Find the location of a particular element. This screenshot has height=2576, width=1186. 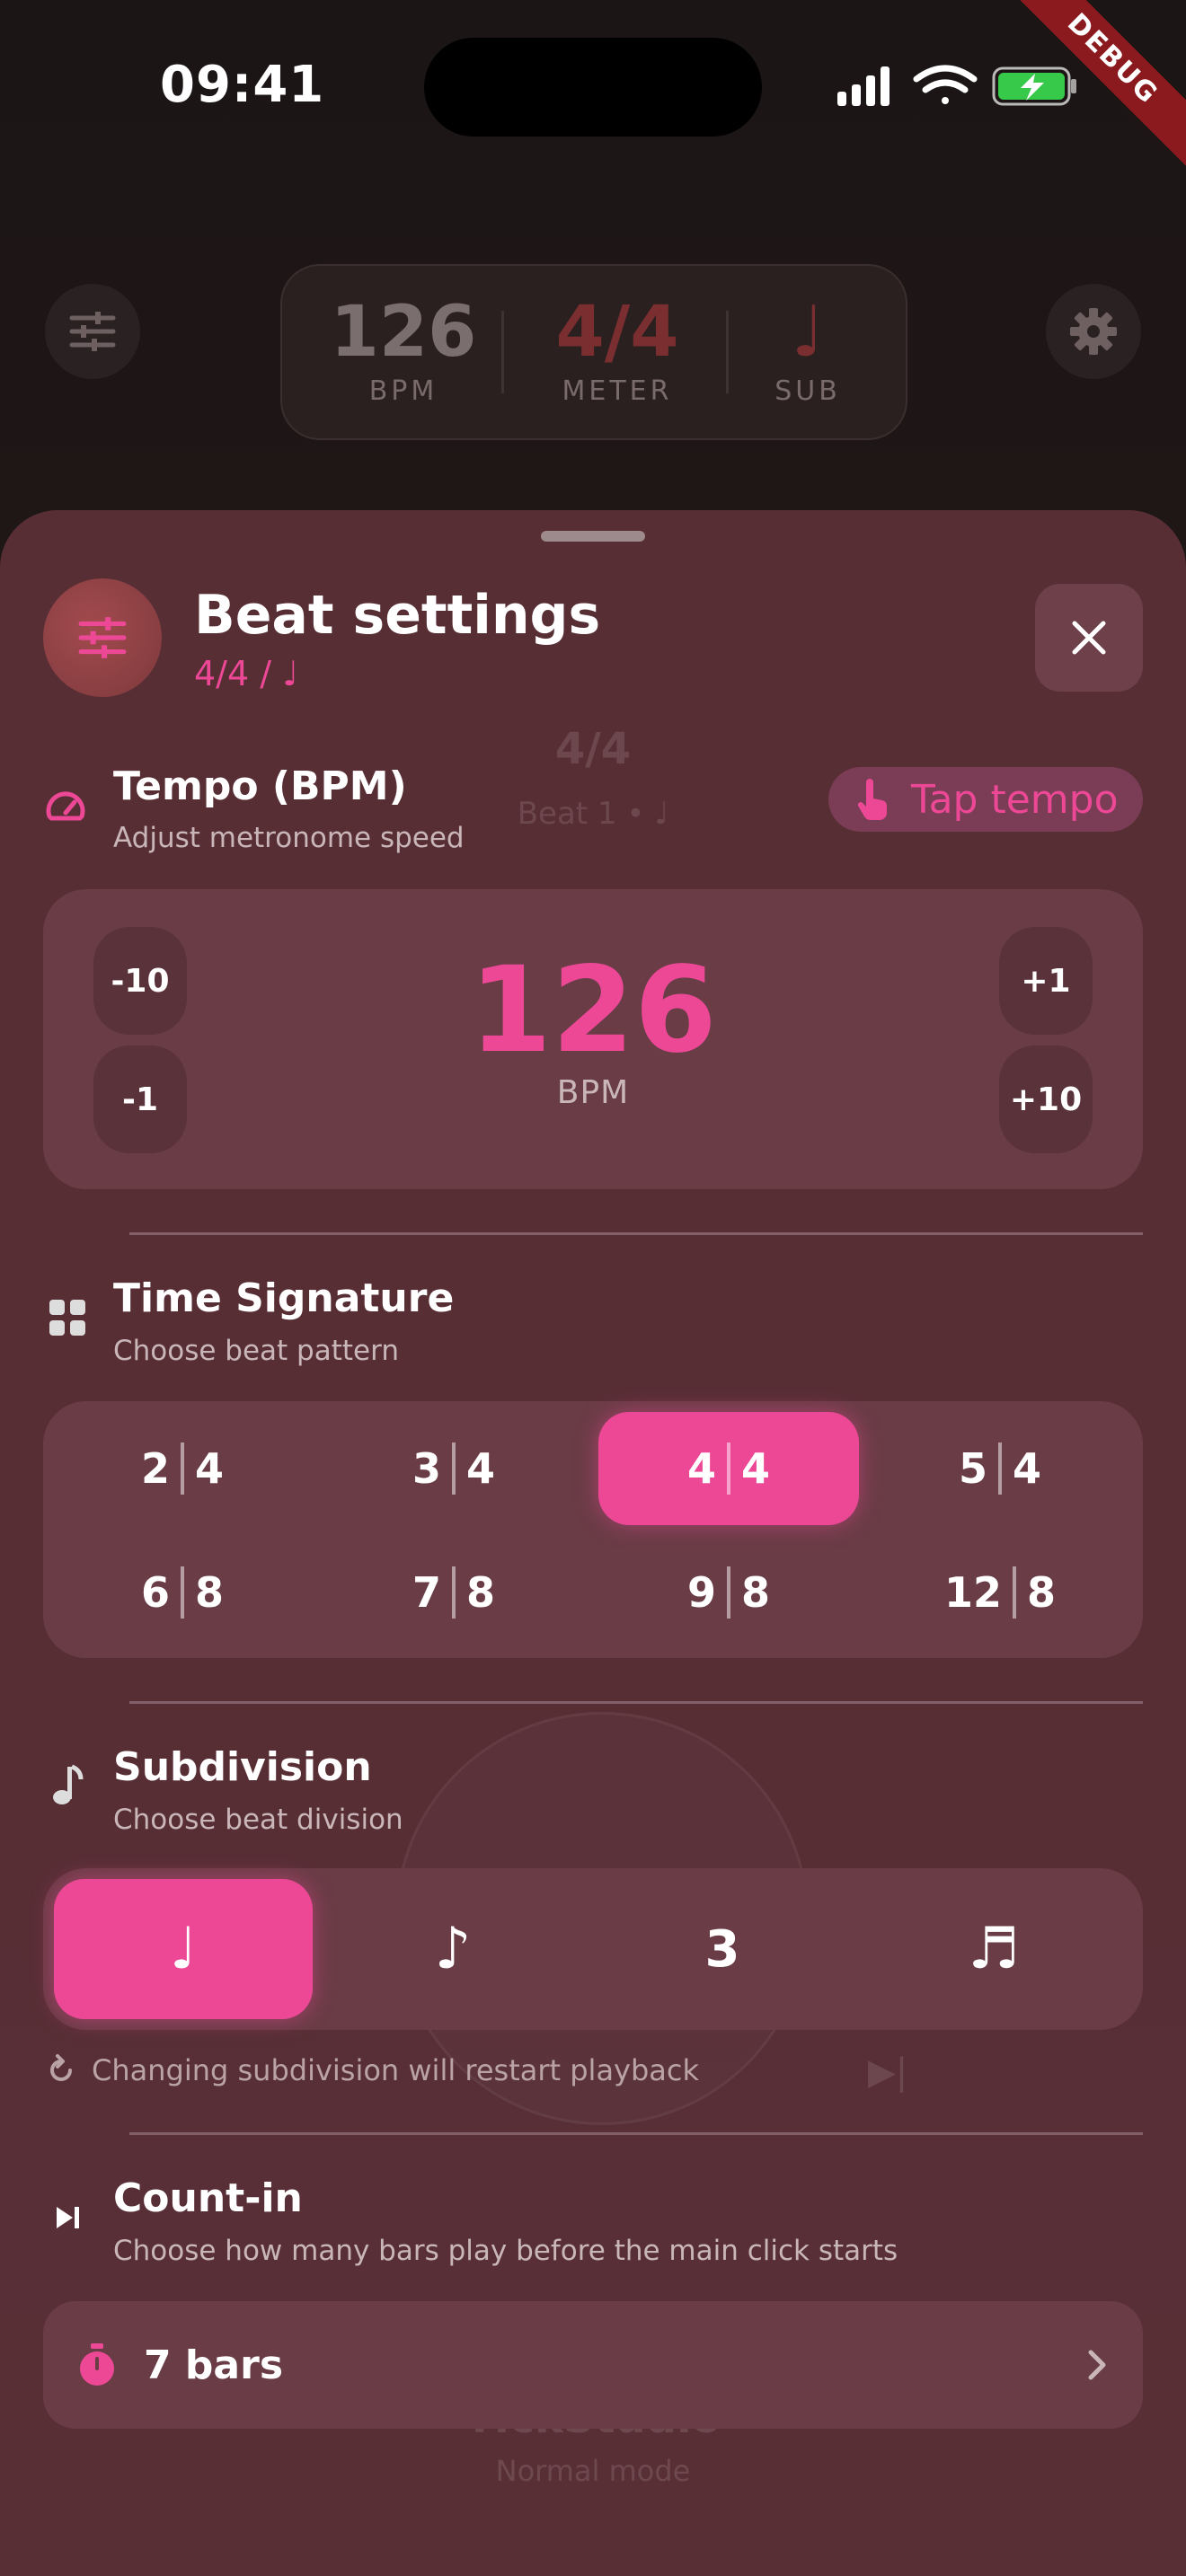

hud-sub-value: ♩ is located at coordinates (808, 332).